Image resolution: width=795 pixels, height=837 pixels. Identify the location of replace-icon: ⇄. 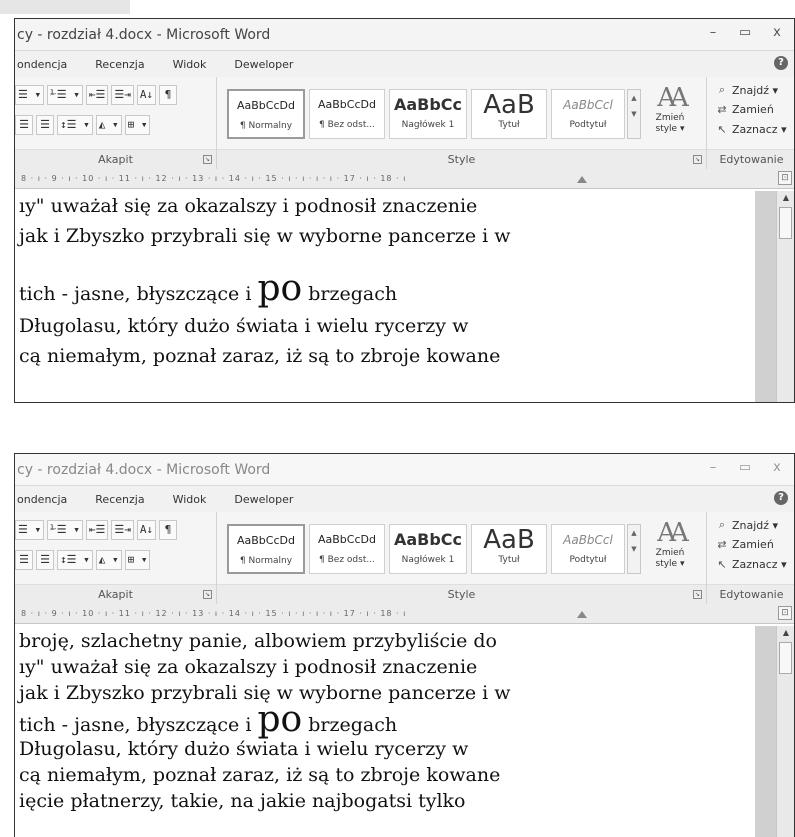
(722, 109).